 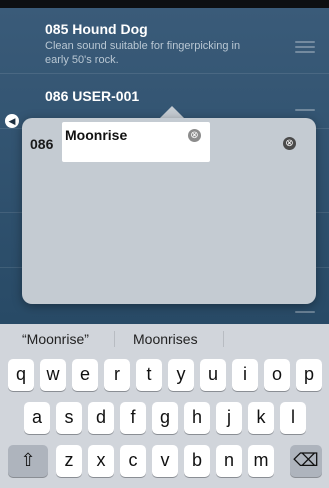 What do you see at coordinates (197, 461) in the screenshot?
I see `key-b: b` at bounding box center [197, 461].